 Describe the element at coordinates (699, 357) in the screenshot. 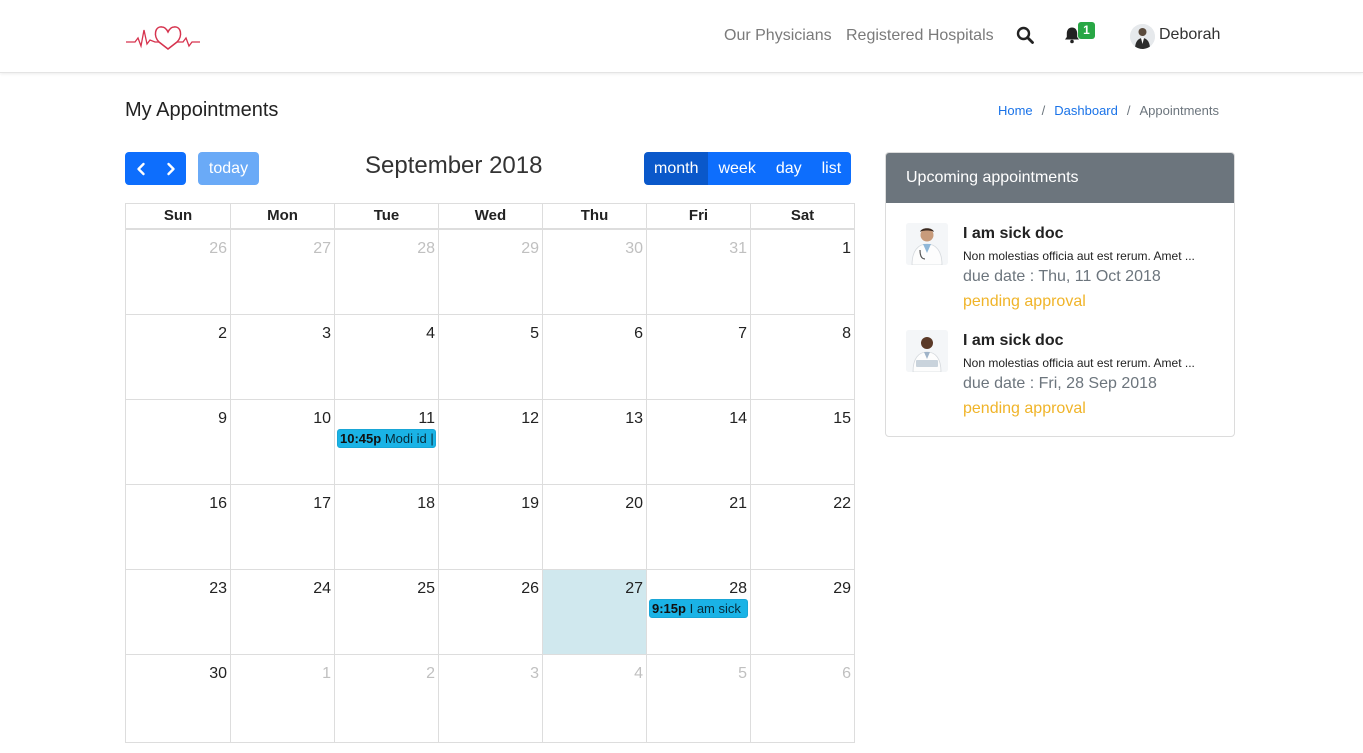

I see `day-cell: 7` at that location.